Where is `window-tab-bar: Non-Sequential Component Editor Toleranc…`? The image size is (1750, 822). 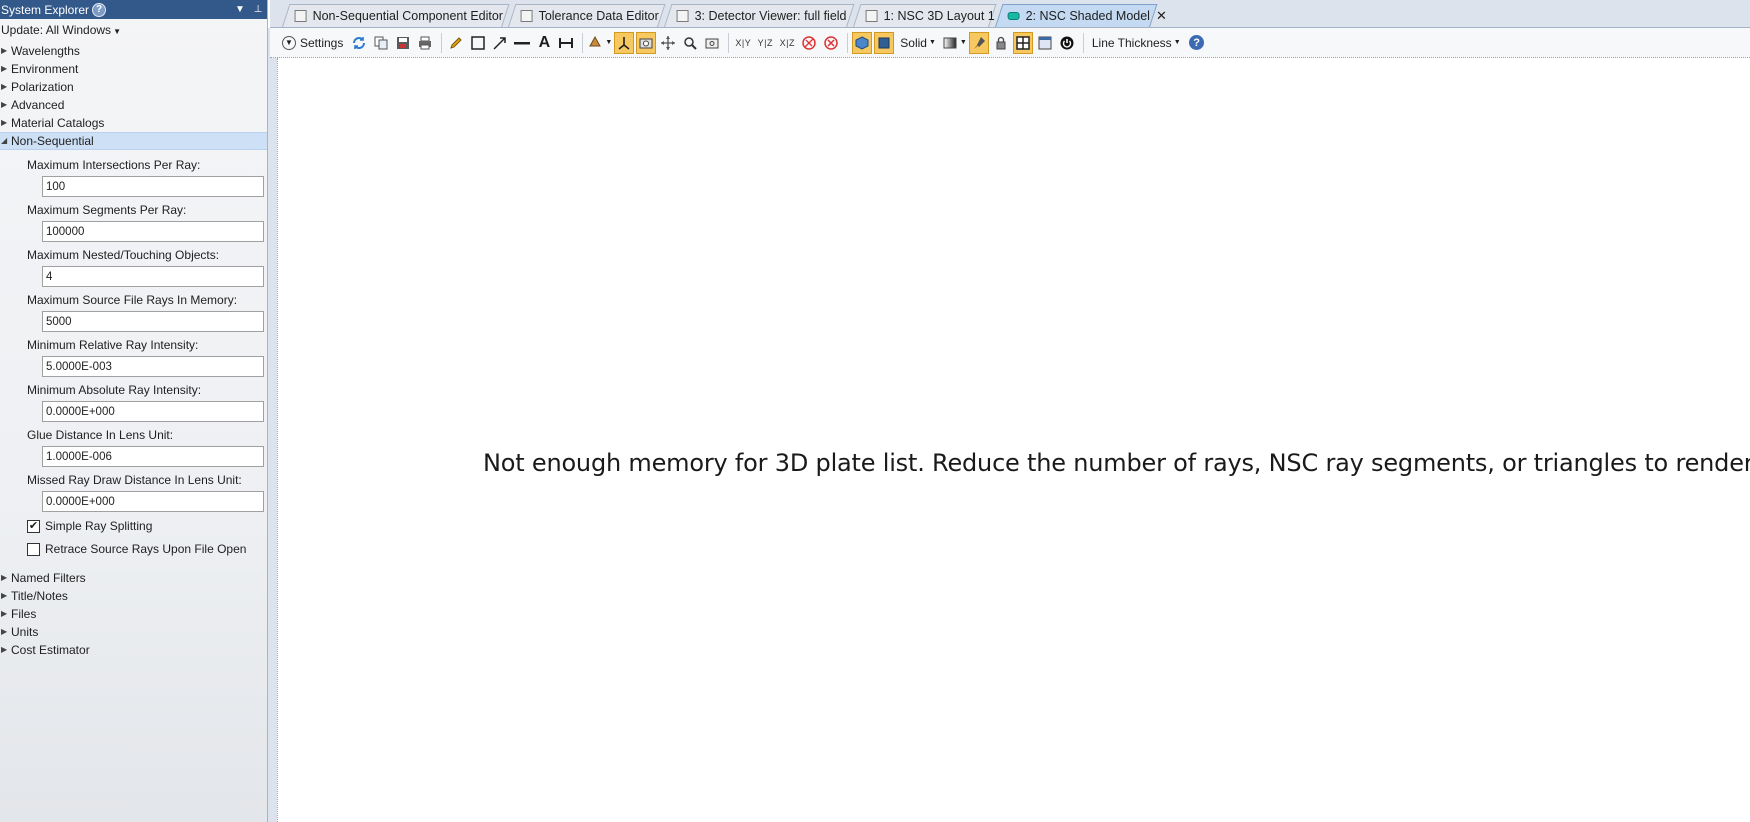 window-tab-bar: Non-Sequential Component Editor Toleranc… is located at coordinates (1010, 14).